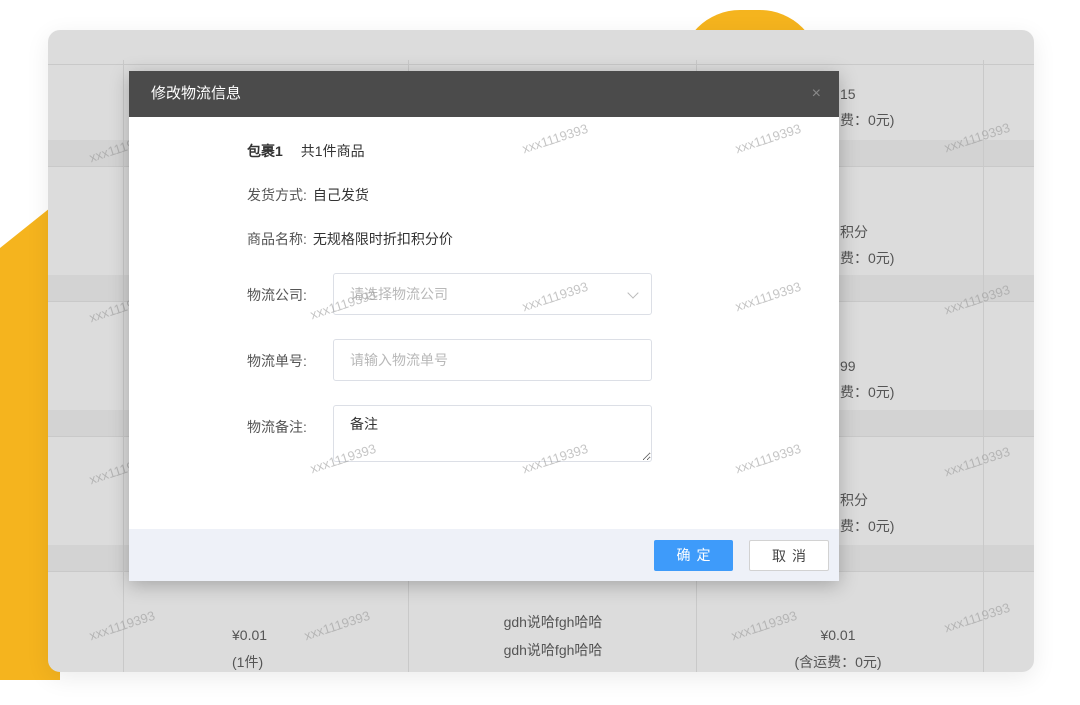  I want to click on logistics-company-placeholder: 请选择物流公司, so click(399, 294).